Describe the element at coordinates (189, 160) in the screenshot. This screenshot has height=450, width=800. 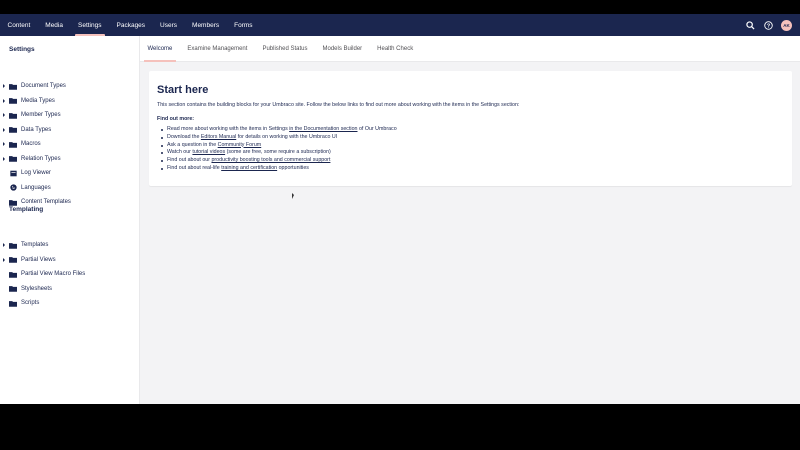
I see `link-prefix-text: Find out about our` at that location.